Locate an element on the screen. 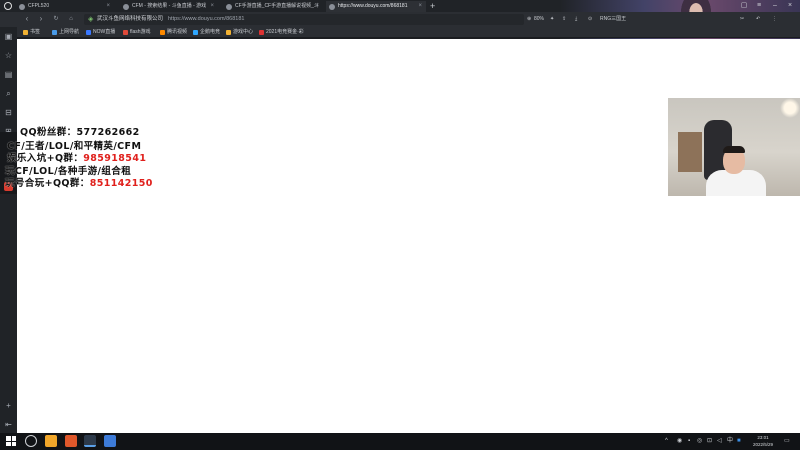 The height and width of the screenshot is (450, 800). profile-name: RNG三国王 is located at coordinates (613, 19).